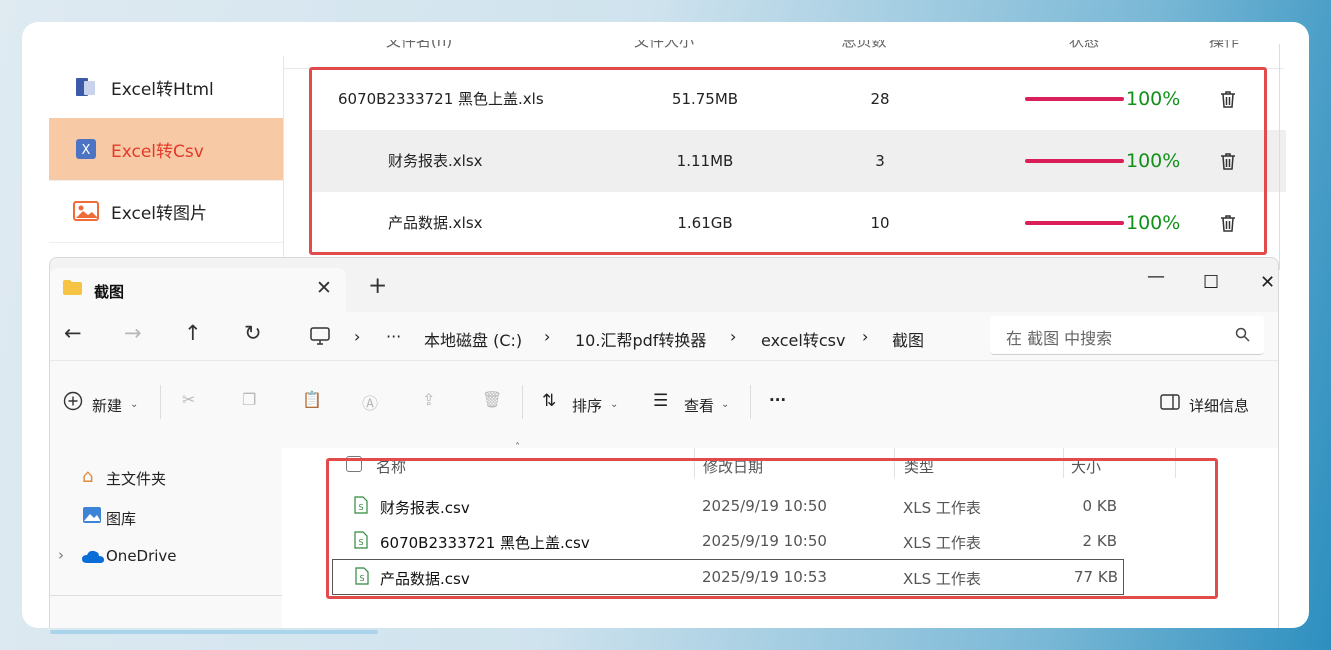 This screenshot has height=650, width=1331. I want to click on sort-button: 排序, so click(587, 405).